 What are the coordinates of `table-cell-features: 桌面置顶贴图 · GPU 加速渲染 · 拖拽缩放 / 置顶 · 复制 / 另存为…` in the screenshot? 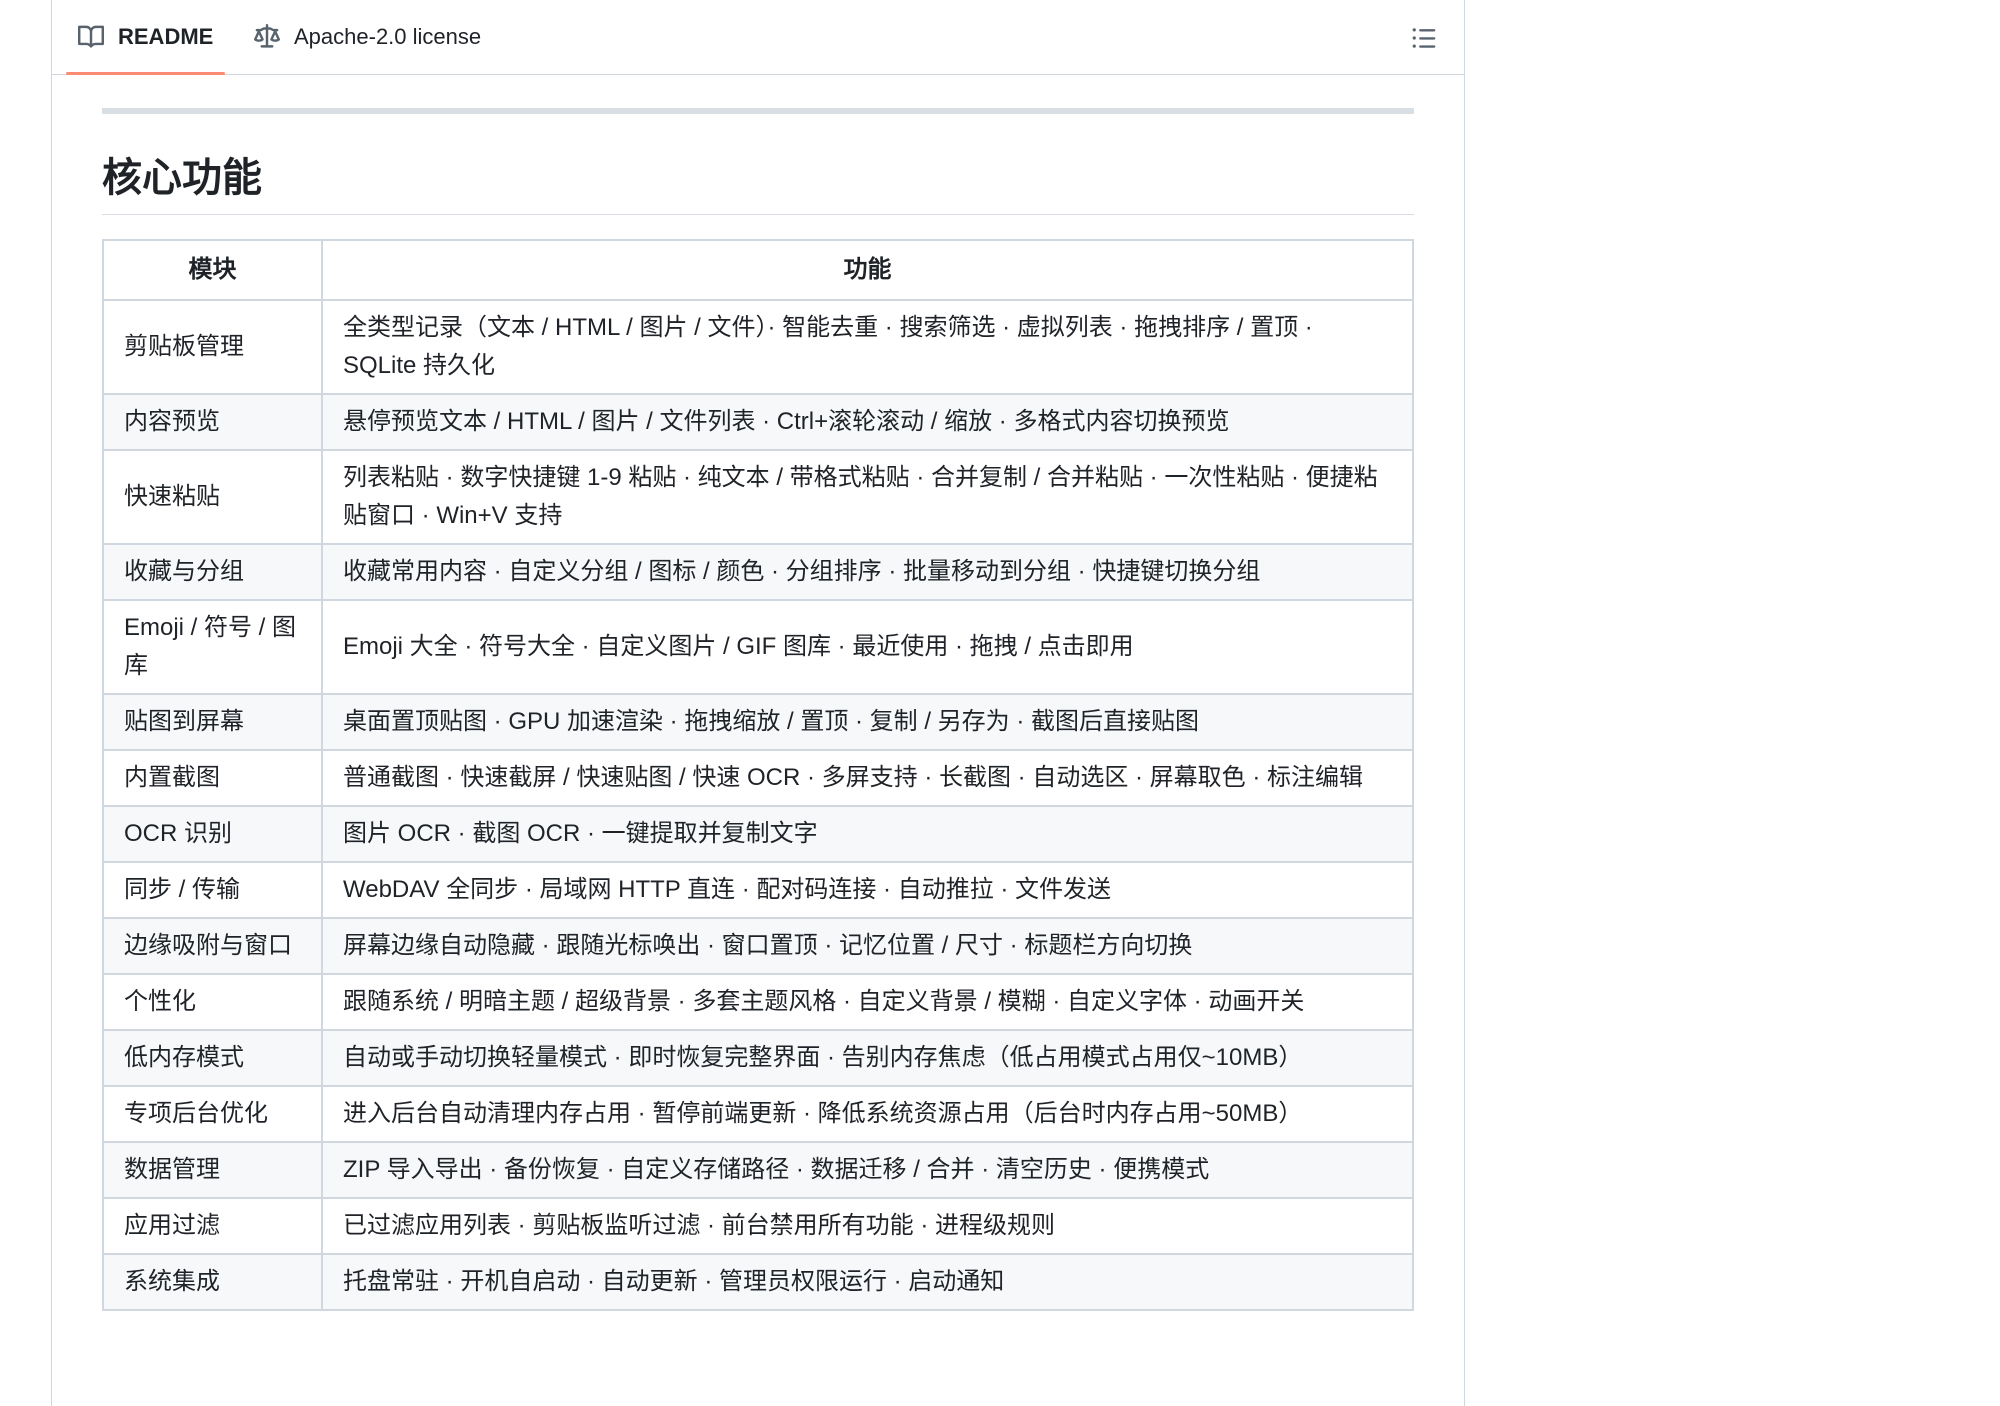 It's located at (867, 722).